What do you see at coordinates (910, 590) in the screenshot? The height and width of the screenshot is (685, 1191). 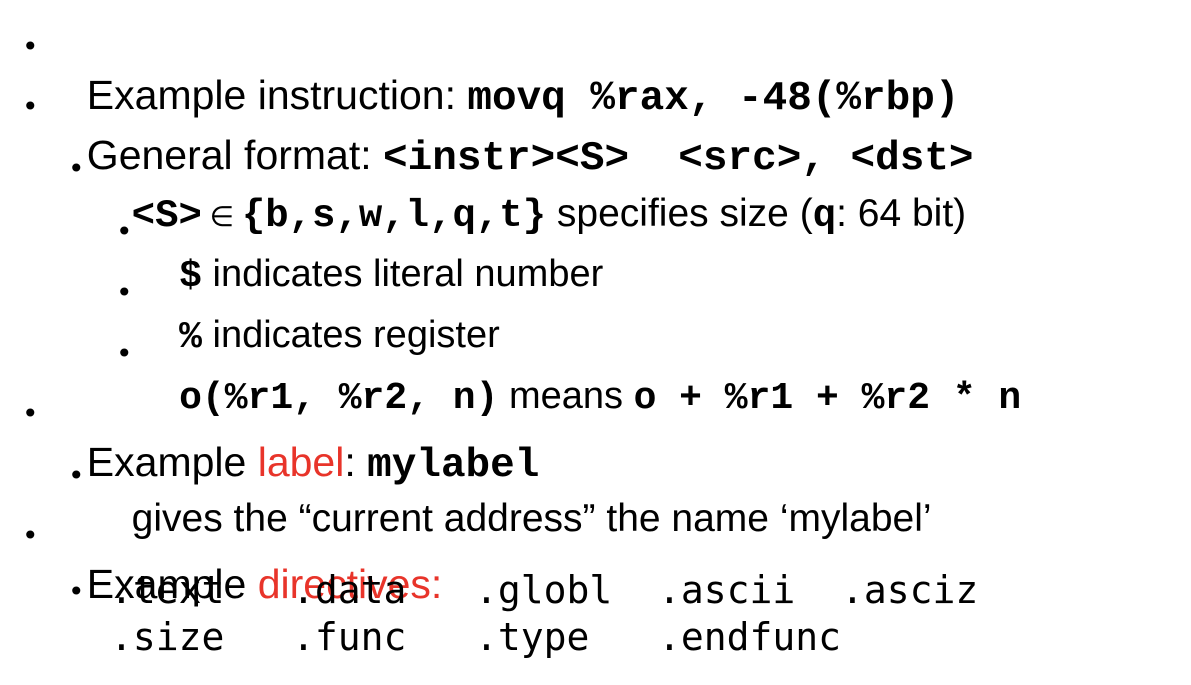 I see `directive-item: .asciz` at bounding box center [910, 590].